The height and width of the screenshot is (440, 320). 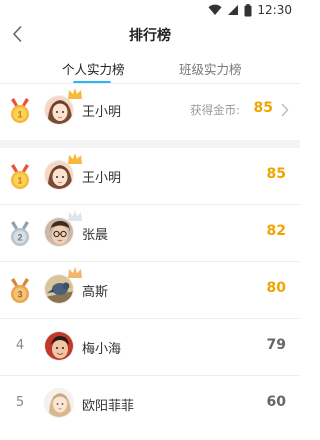 What do you see at coordinates (75, 215) in the screenshot?
I see `silver-crown-icon` at bounding box center [75, 215].